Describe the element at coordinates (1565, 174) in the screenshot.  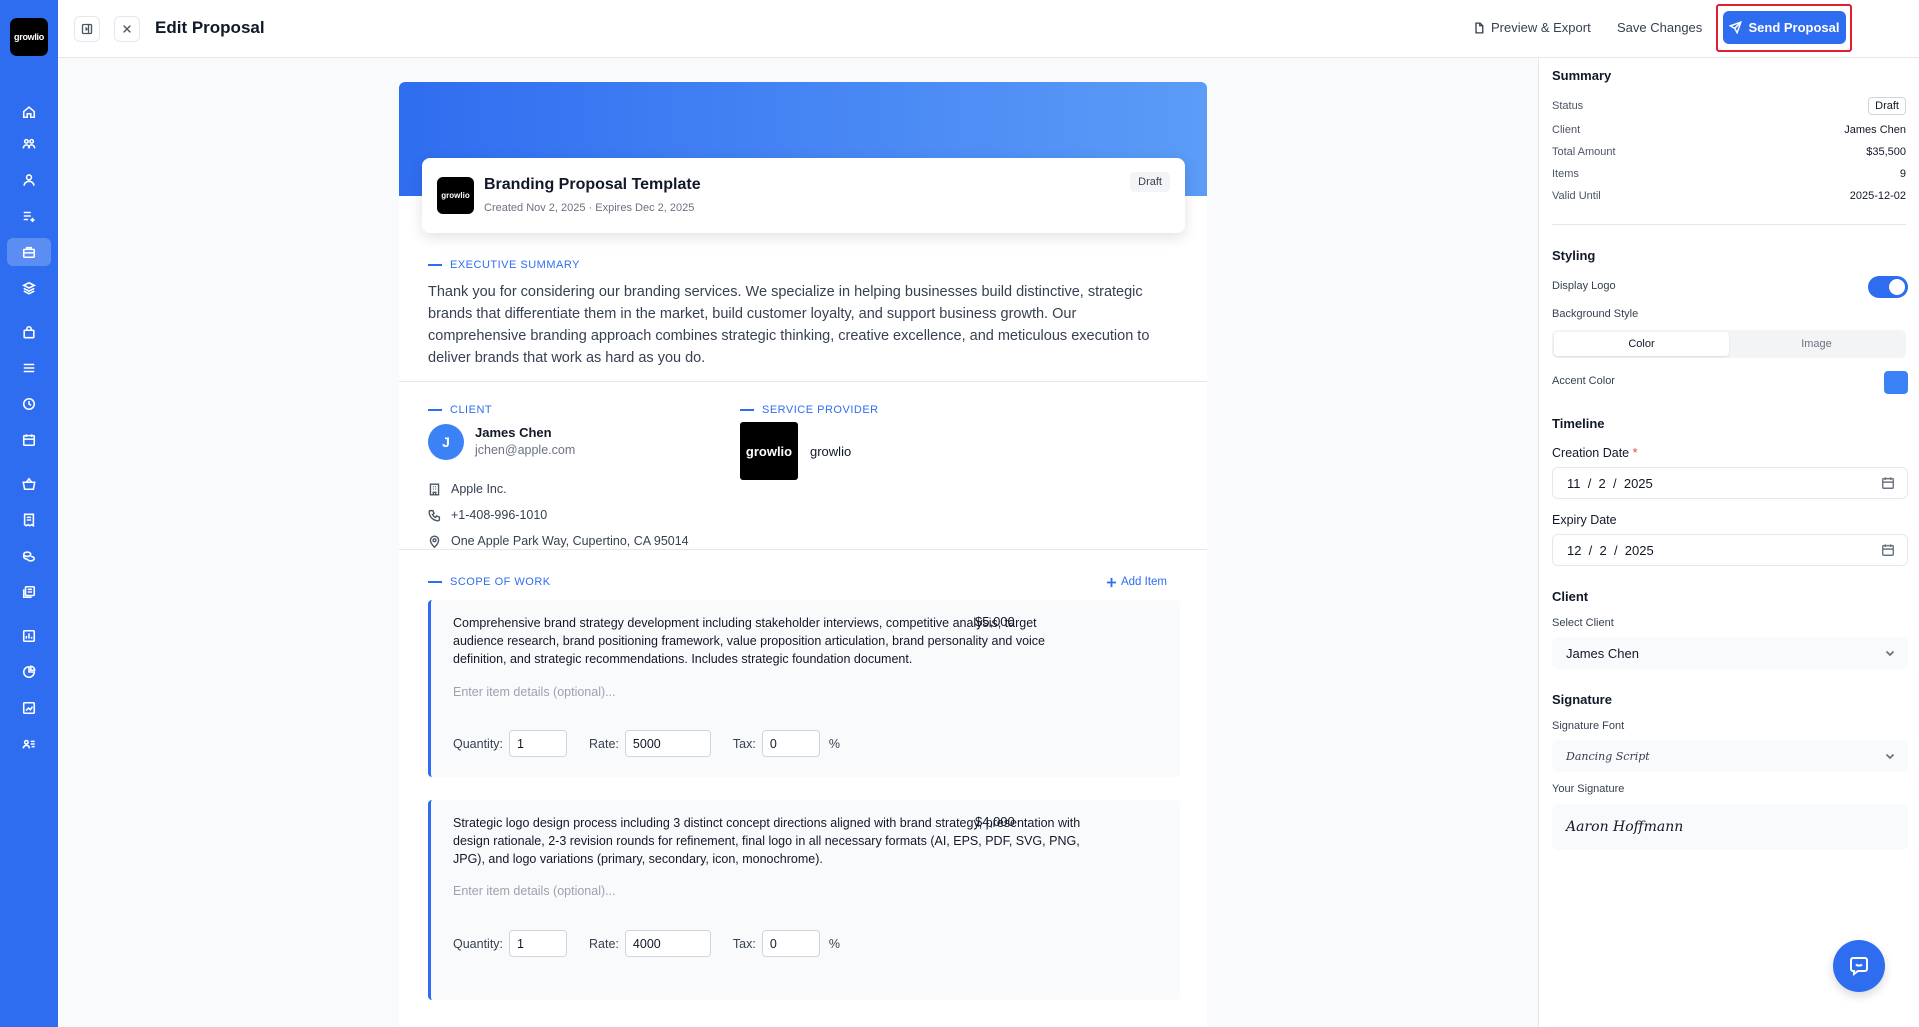
I see `summary-label: Items` at that location.